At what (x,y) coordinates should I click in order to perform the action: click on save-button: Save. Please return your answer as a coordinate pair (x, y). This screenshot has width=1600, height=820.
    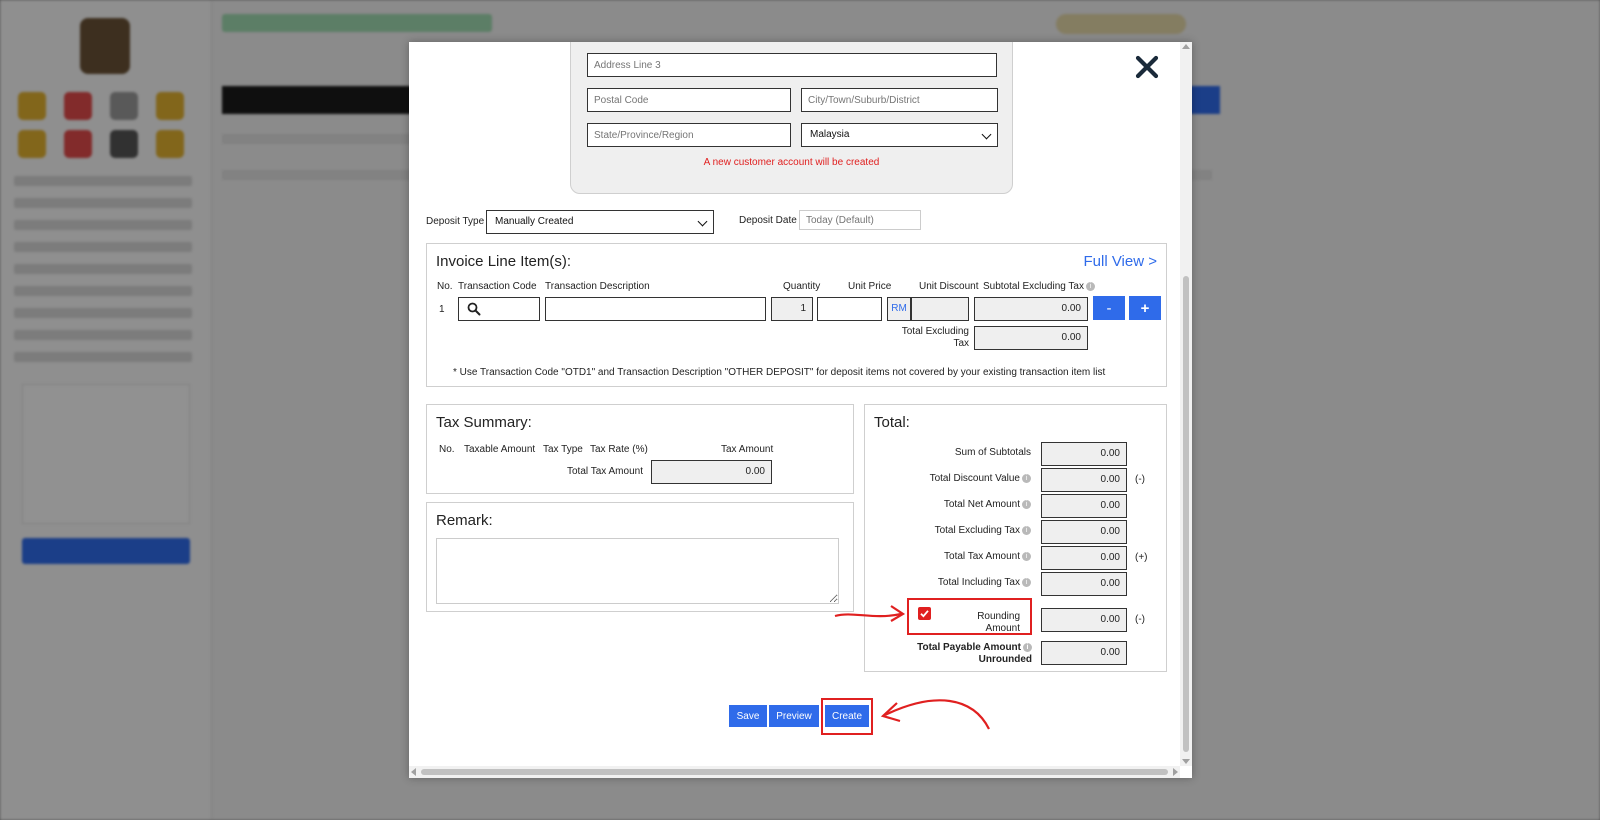
    Looking at the image, I should click on (748, 716).